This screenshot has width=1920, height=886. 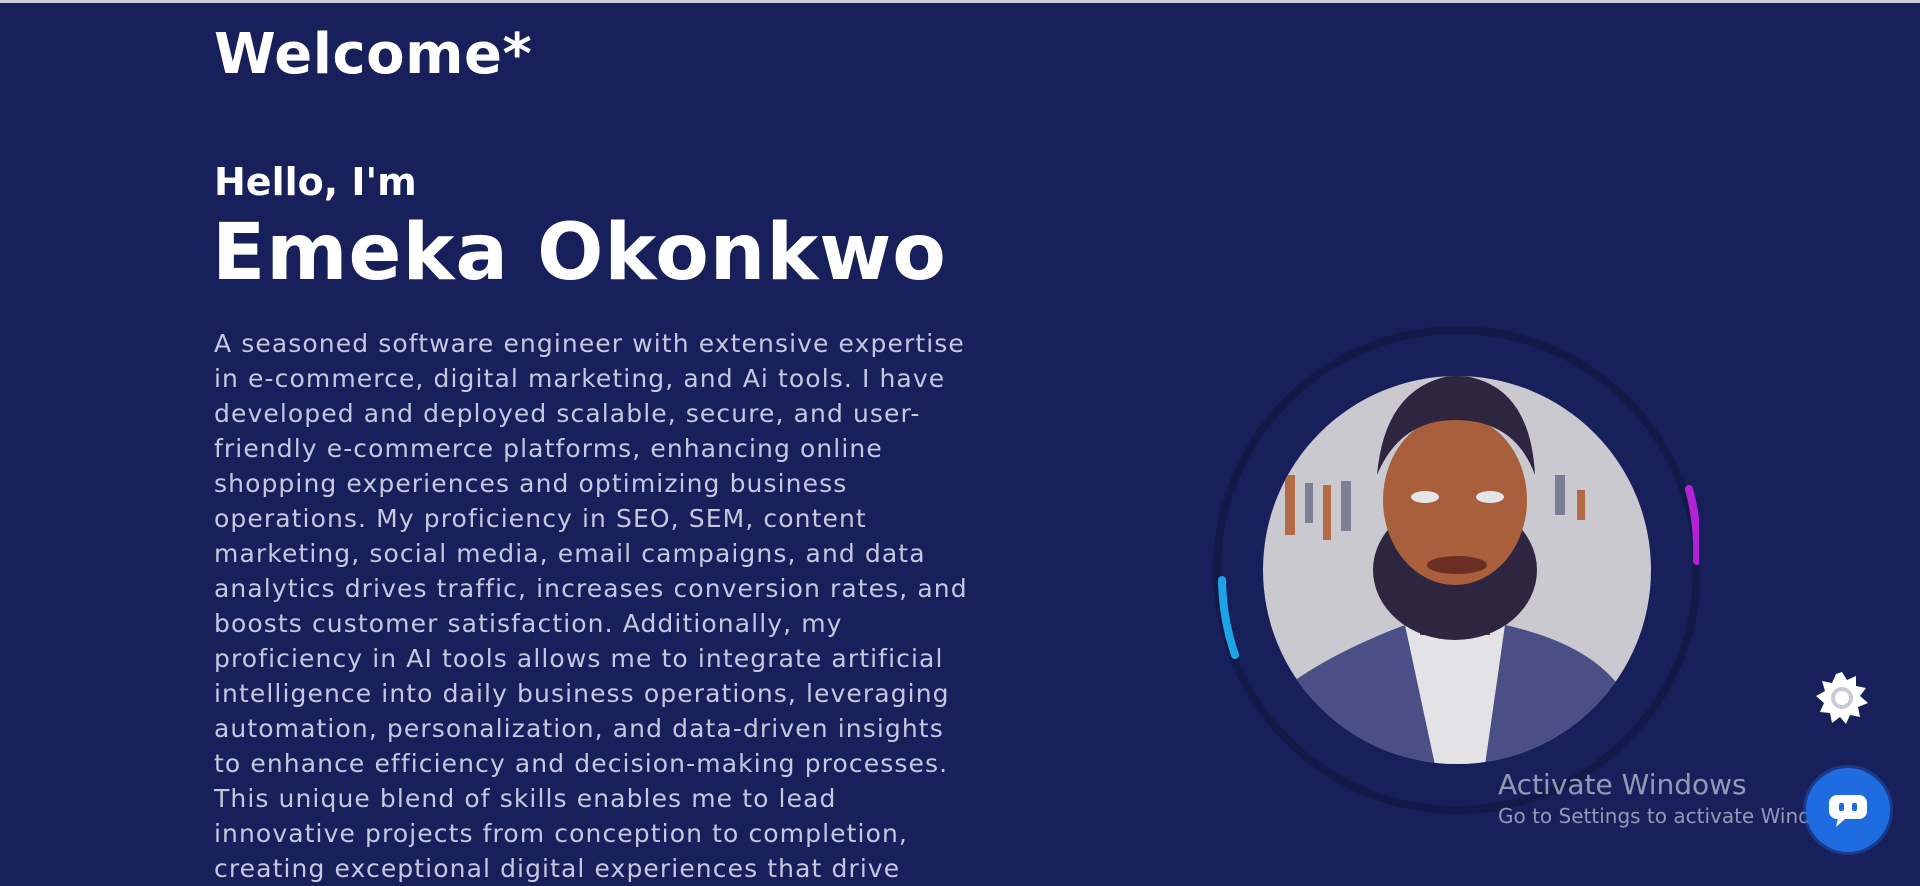 What do you see at coordinates (373, 54) in the screenshot?
I see `welcome-heading: Welcome*` at bounding box center [373, 54].